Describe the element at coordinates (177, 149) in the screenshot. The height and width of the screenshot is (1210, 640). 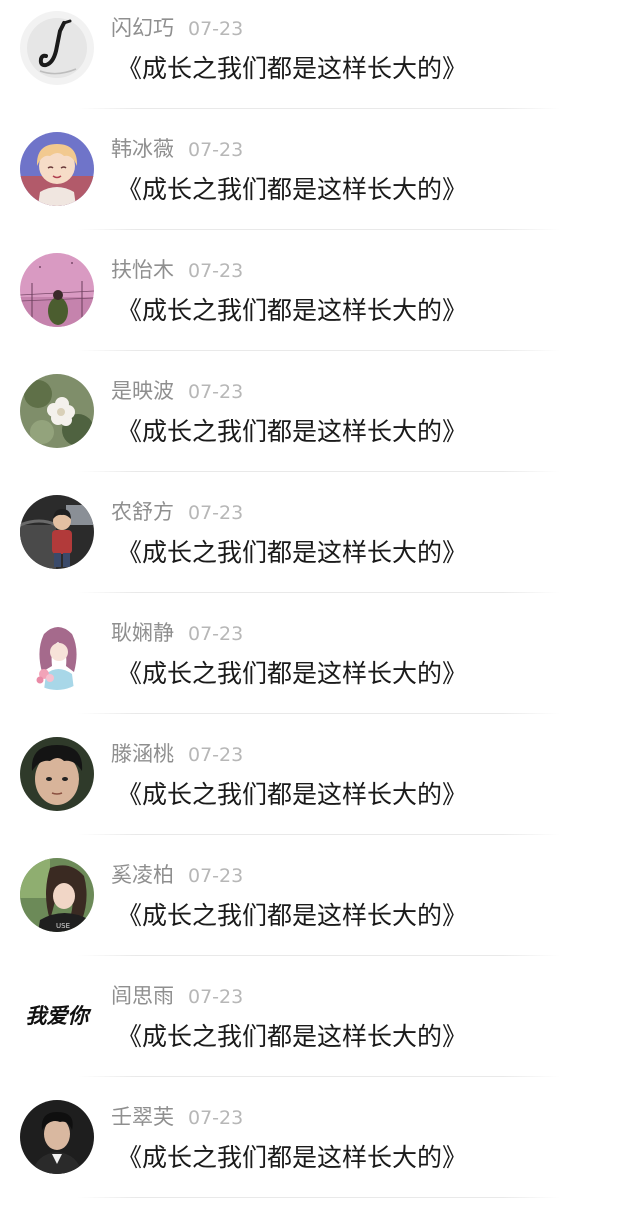
I see `comment-header: 韩冰薇 07-23` at that location.